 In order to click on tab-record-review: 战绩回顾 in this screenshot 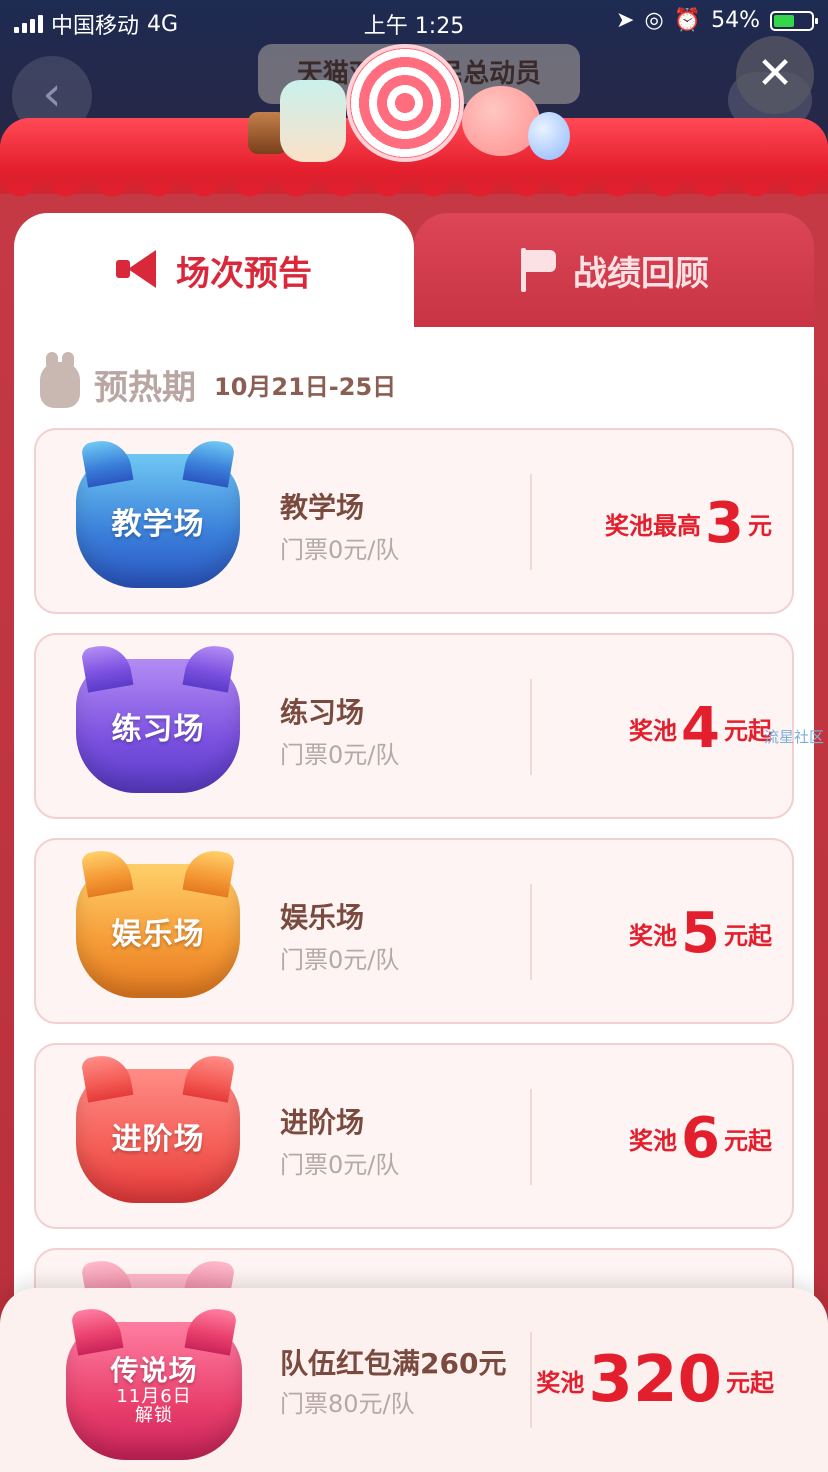, I will do `click(614, 270)`.